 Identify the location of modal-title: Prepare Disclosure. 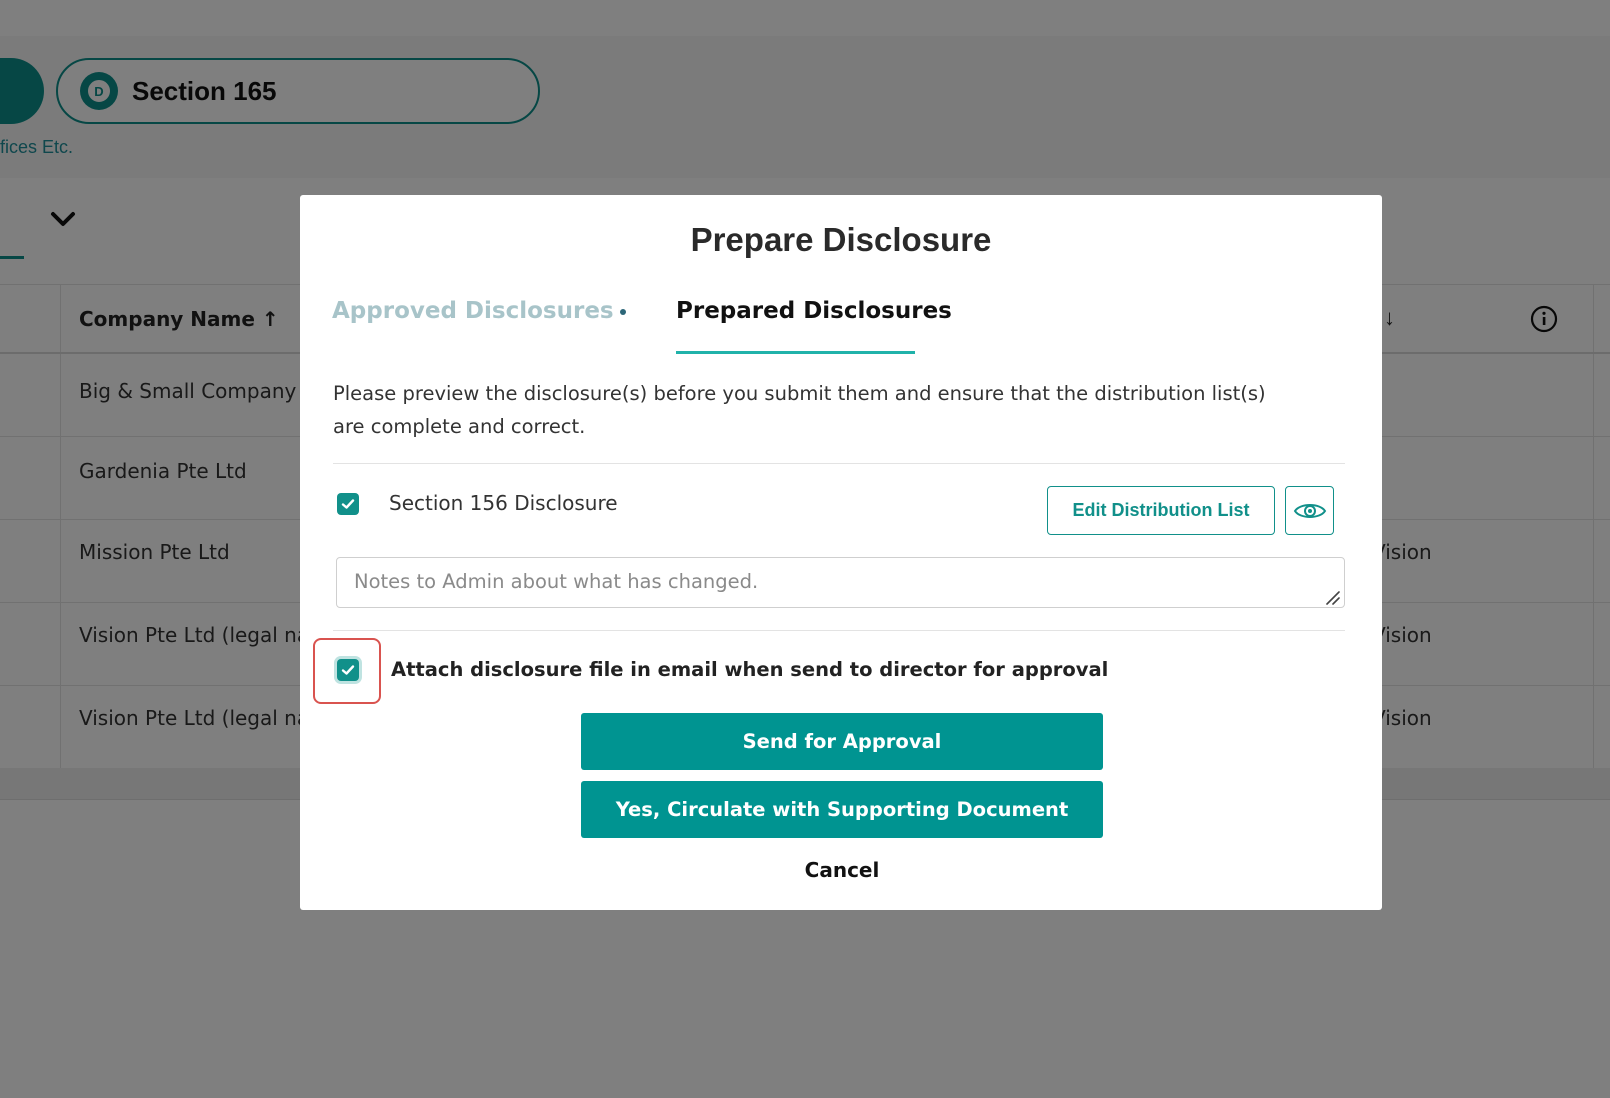
(841, 239).